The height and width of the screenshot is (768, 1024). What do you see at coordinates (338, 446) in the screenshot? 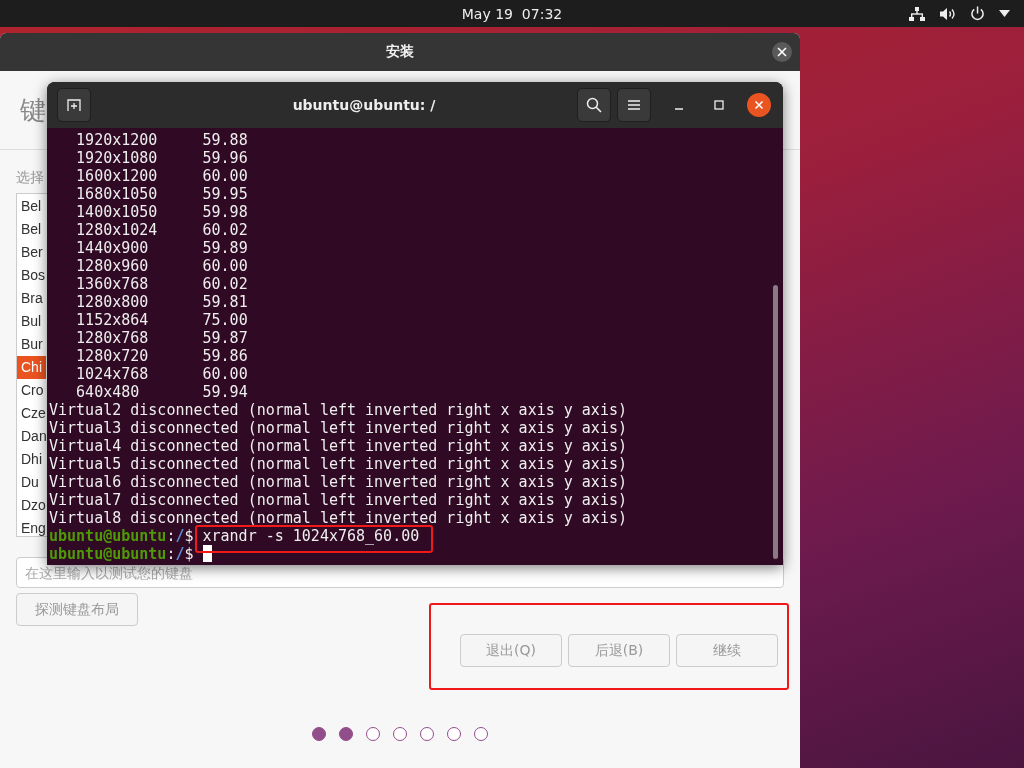
I see `output-line: Virtual4 disconnected (normal left inverted right x axis y axis)` at bounding box center [338, 446].